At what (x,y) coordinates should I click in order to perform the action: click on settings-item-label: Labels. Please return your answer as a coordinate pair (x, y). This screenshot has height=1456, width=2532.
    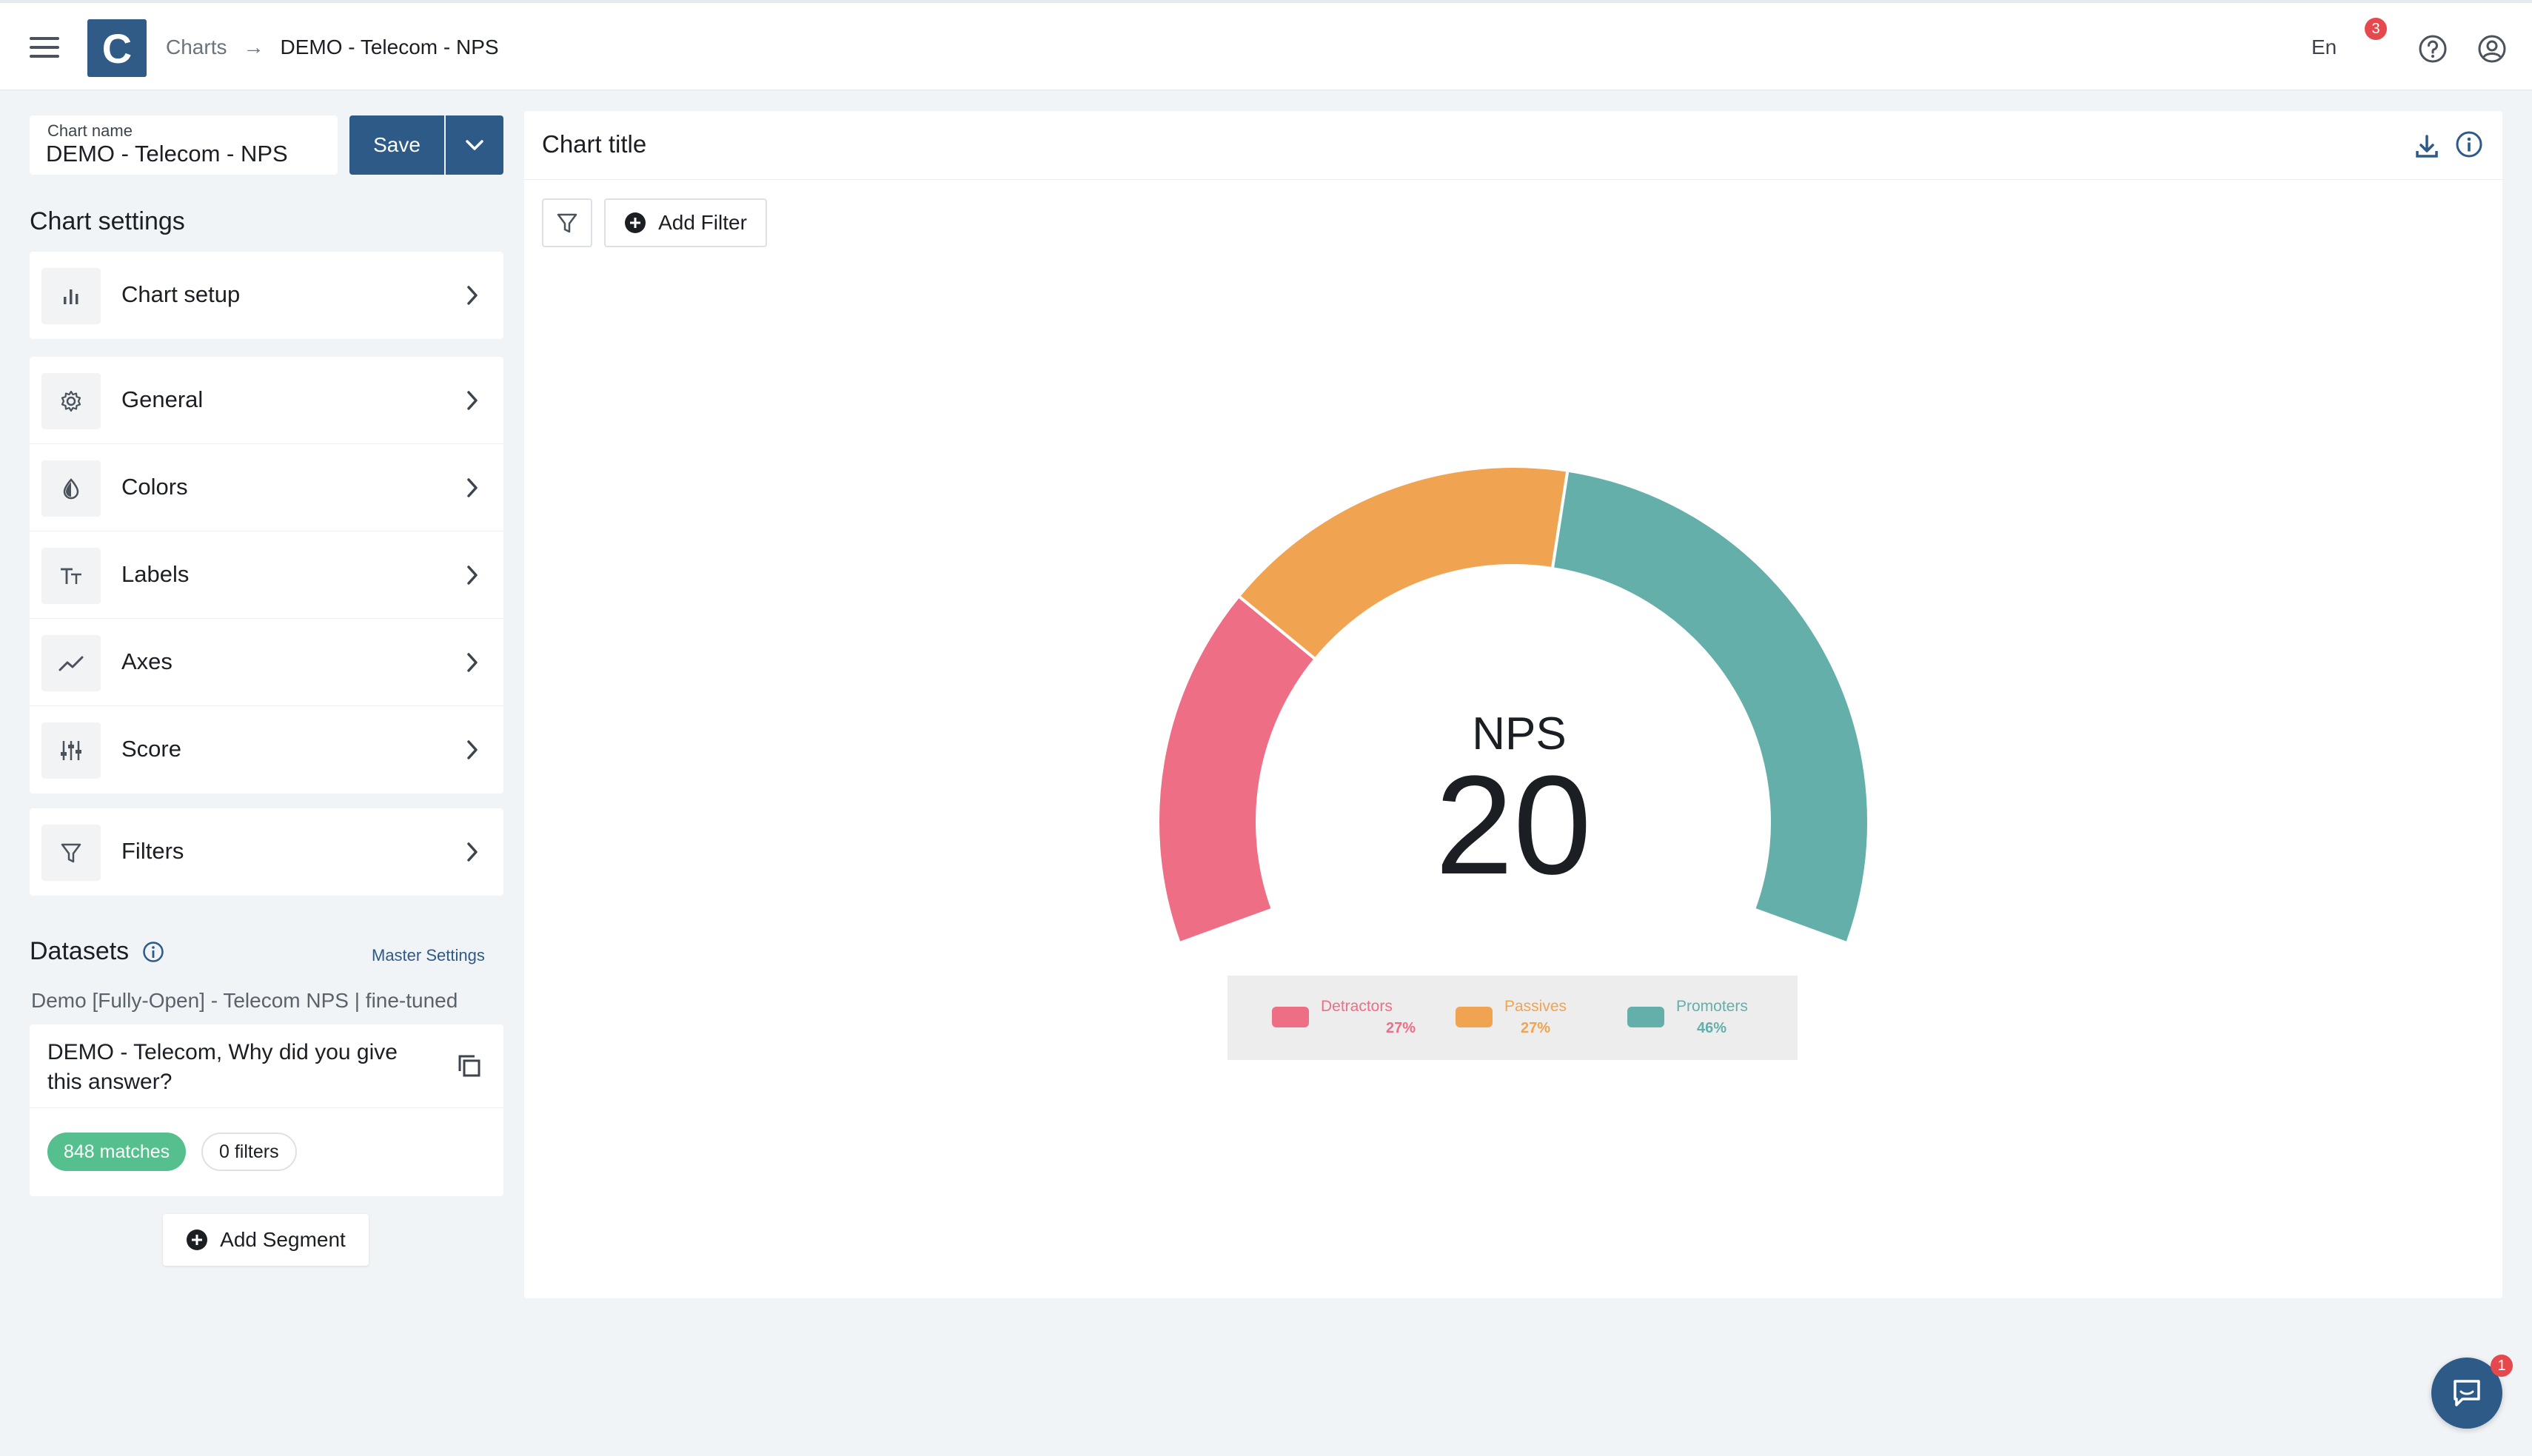
    Looking at the image, I should click on (155, 574).